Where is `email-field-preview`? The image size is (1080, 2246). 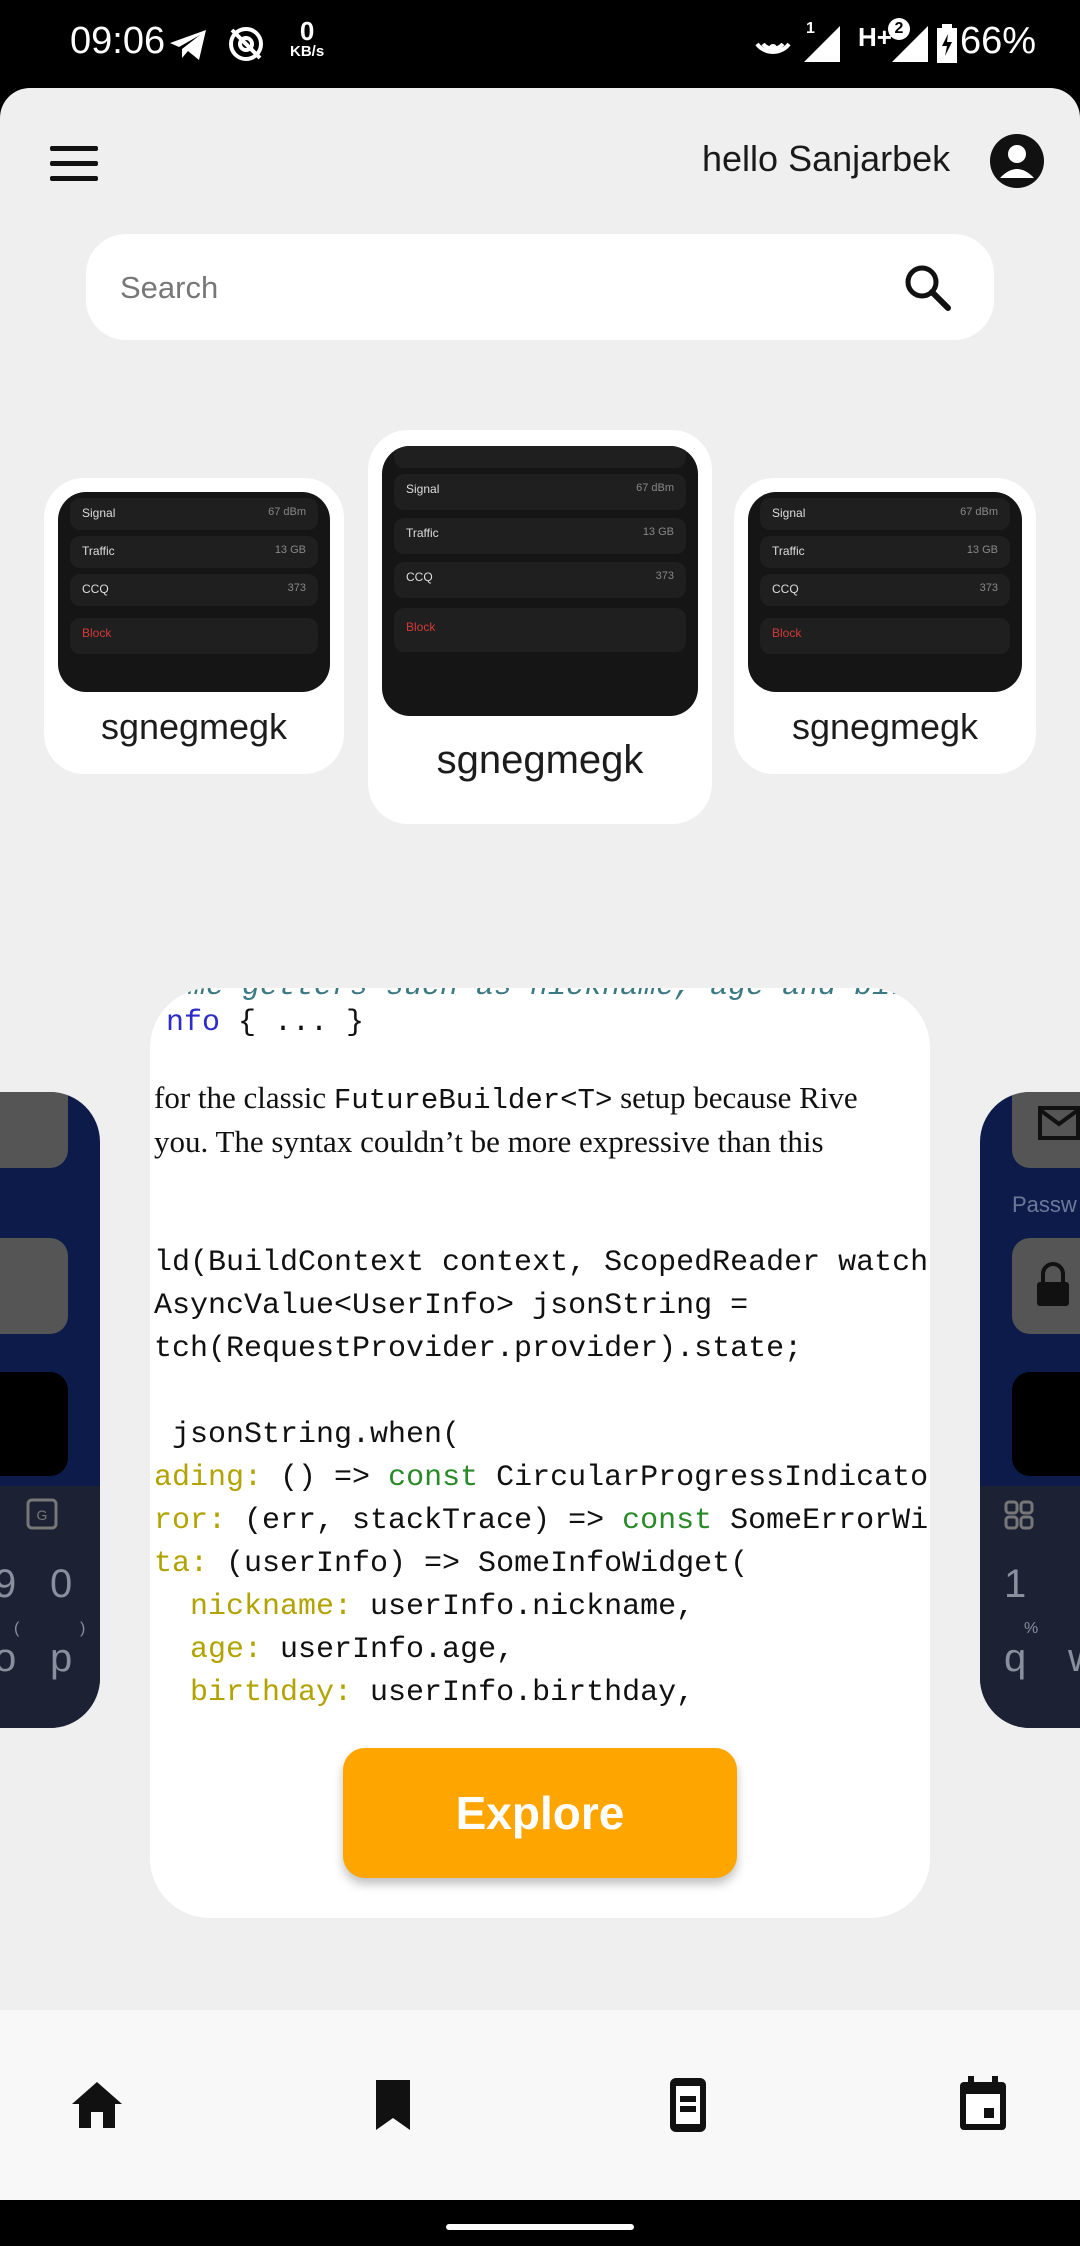
email-field-preview is located at coordinates (1046, 1130).